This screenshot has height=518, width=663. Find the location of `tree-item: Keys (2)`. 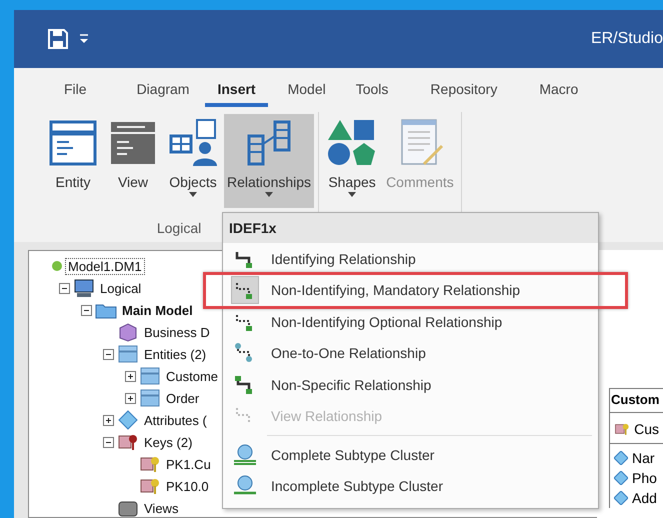

tree-item: Keys (2) is located at coordinates (168, 442).